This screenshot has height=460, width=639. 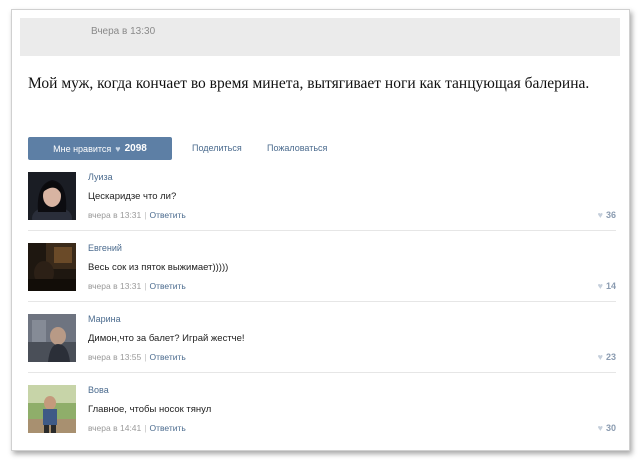 What do you see at coordinates (150, 409) in the screenshot?
I see `comment-text: Главное, чтобы носок тянул` at bounding box center [150, 409].